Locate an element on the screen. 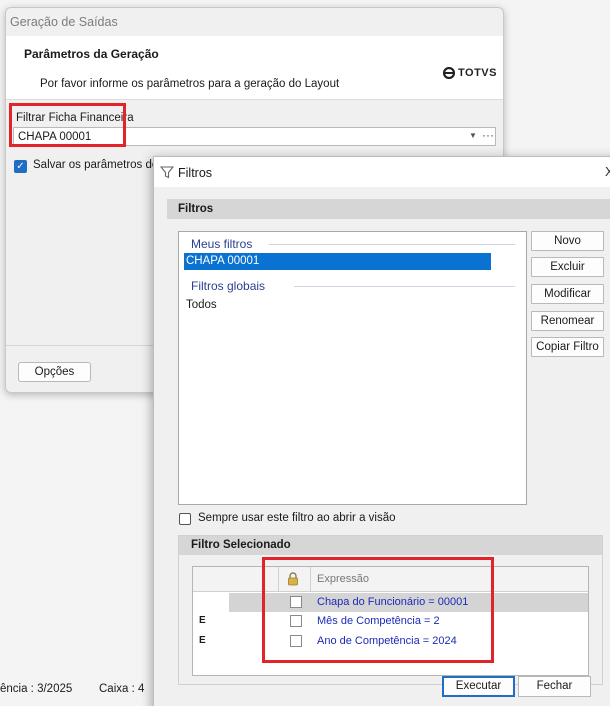 The height and width of the screenshot is (706, 610). list-item-chapa-00001: CHAPA 00001 is located at coordinates (337, 261).